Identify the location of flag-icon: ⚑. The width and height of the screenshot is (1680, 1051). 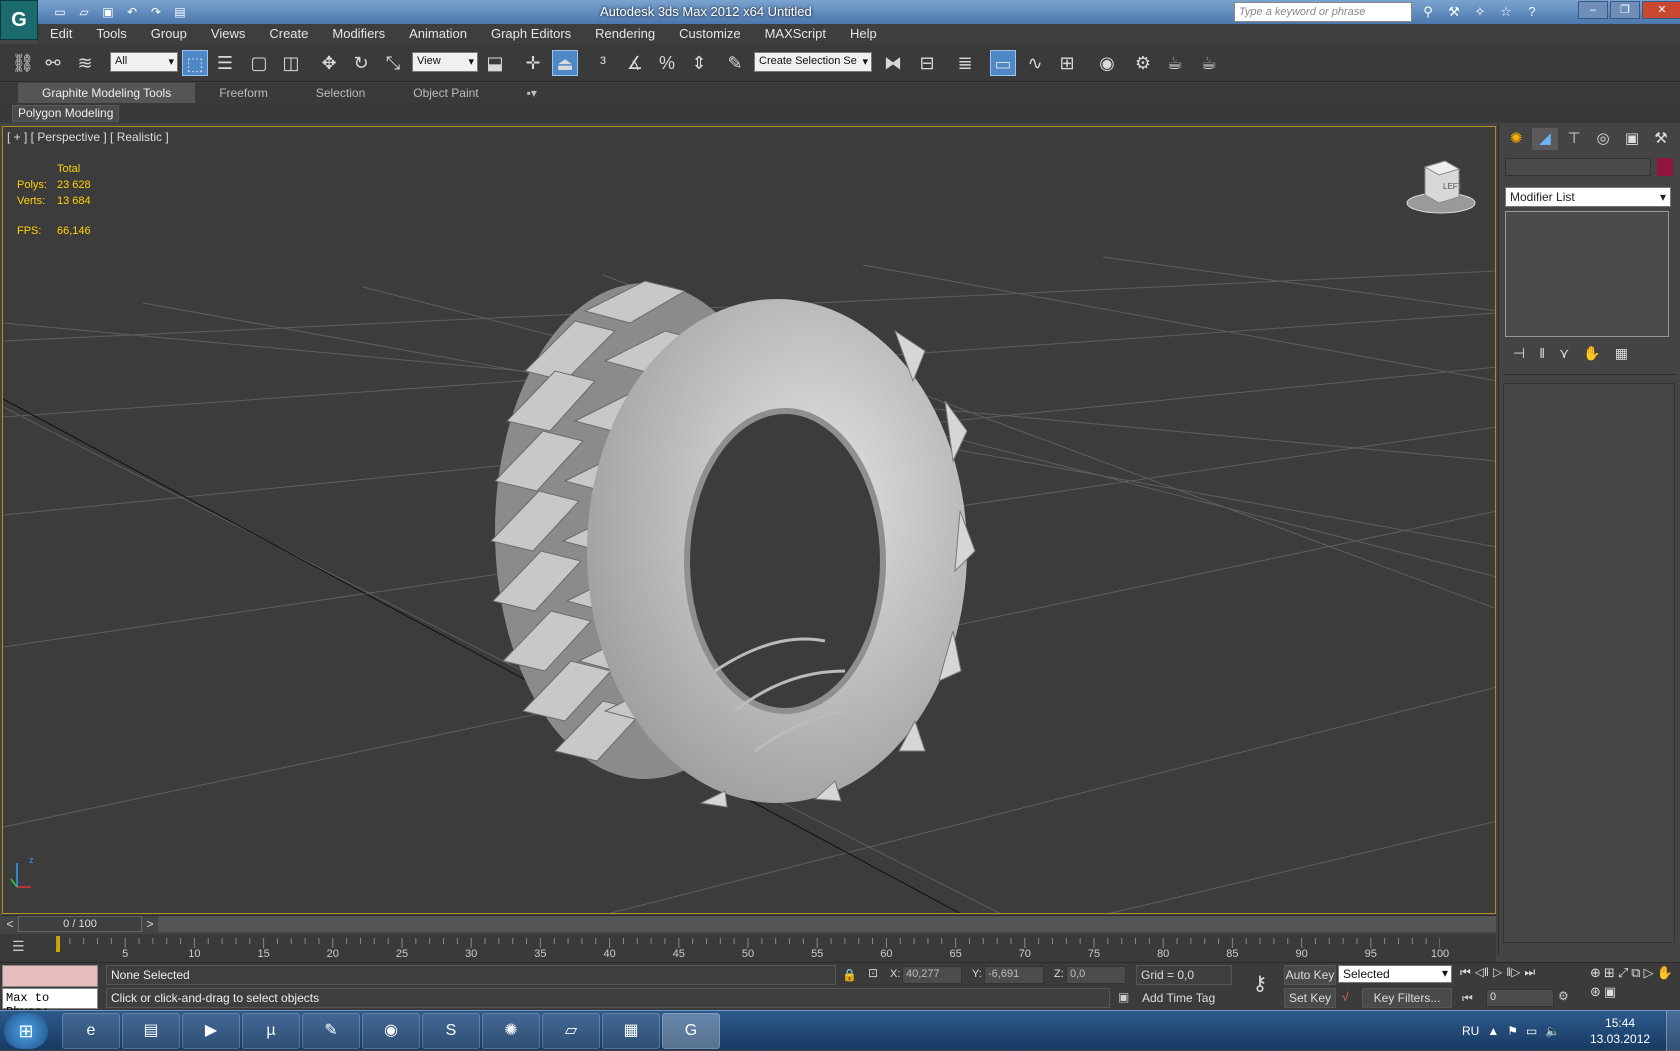
(1512, 1031).